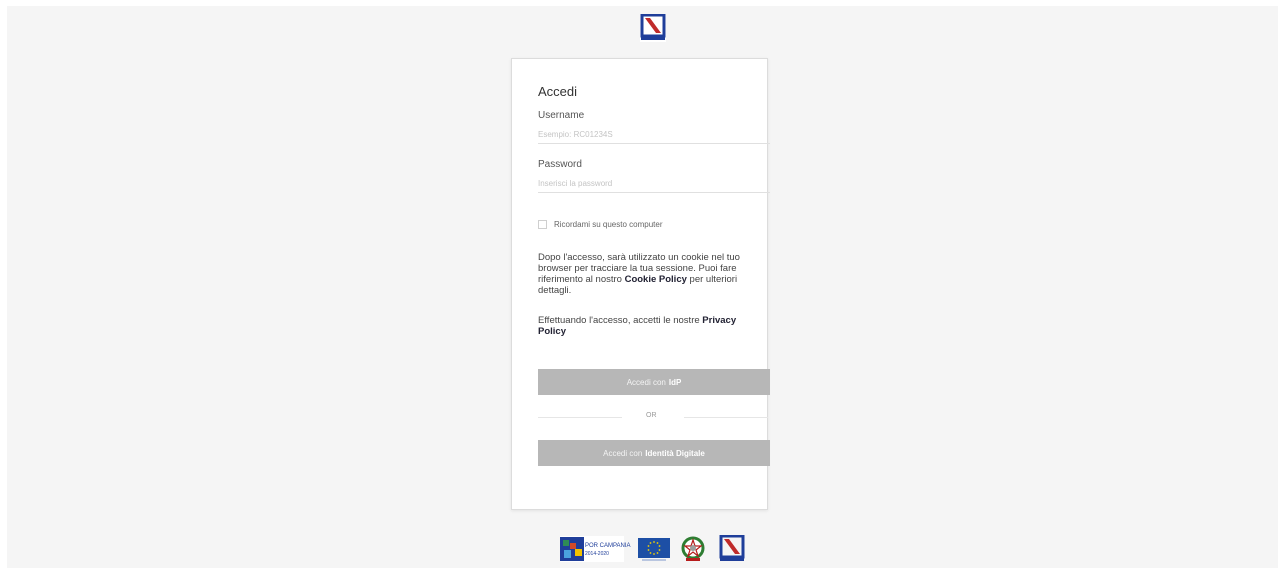 This screenshot has width=1285, height=568. What do you see at coordinates (675, 382) in the screenshot?
I see `idp-button-bold: IdP` at bounding box center [675, 382].